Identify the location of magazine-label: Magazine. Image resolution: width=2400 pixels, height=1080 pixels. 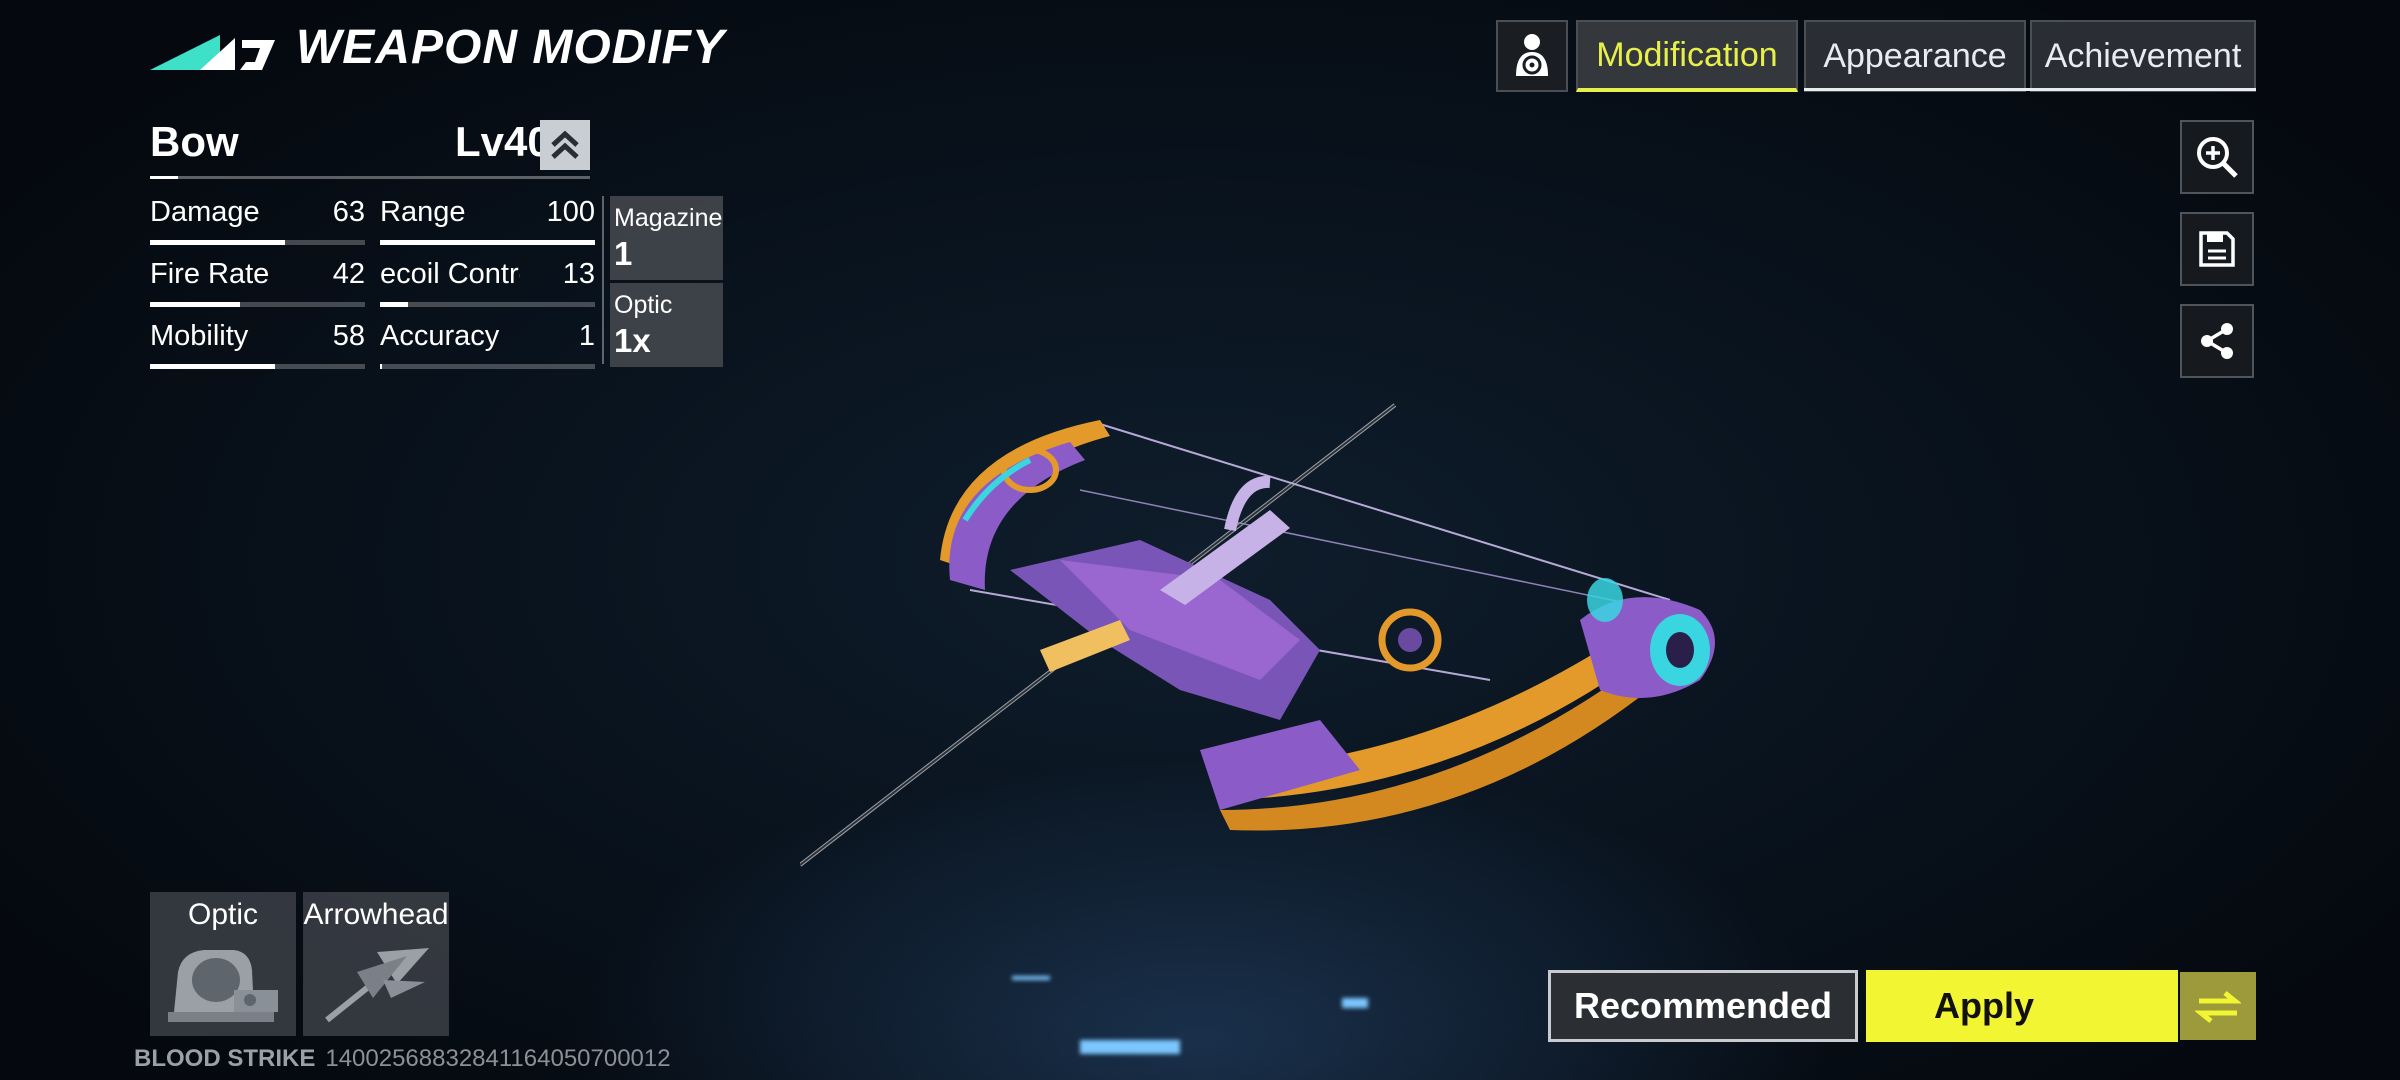
(668, 218).